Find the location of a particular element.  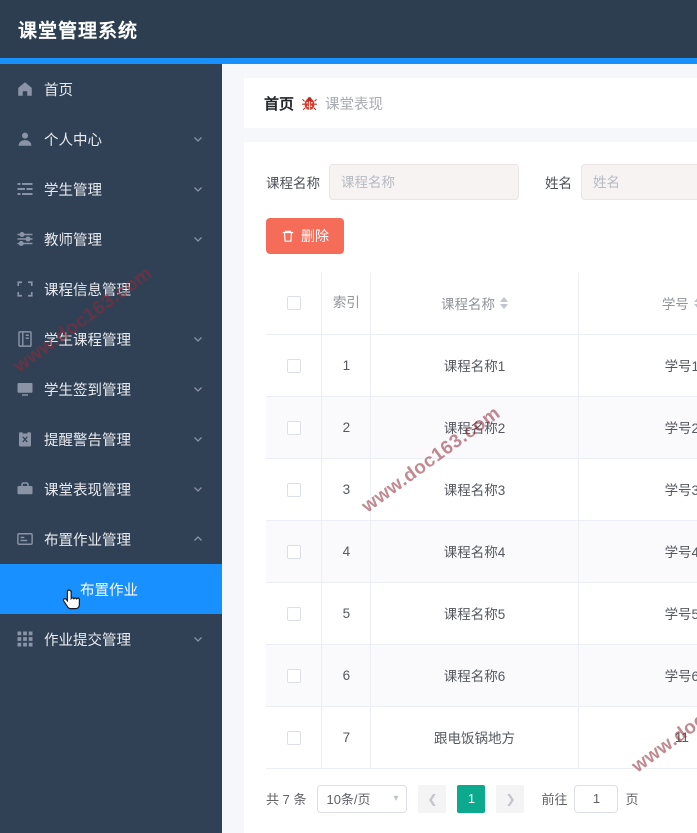

sidebar-item-teacher-management: 教师管理 is located at coordinates (111, 239).